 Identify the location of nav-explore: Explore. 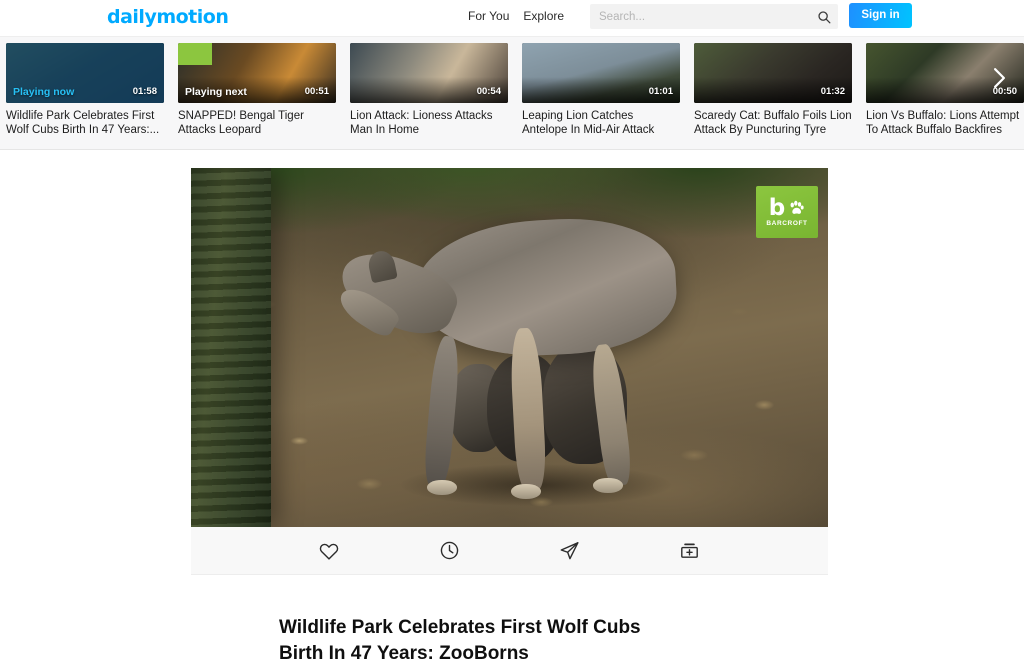
(543, 16).